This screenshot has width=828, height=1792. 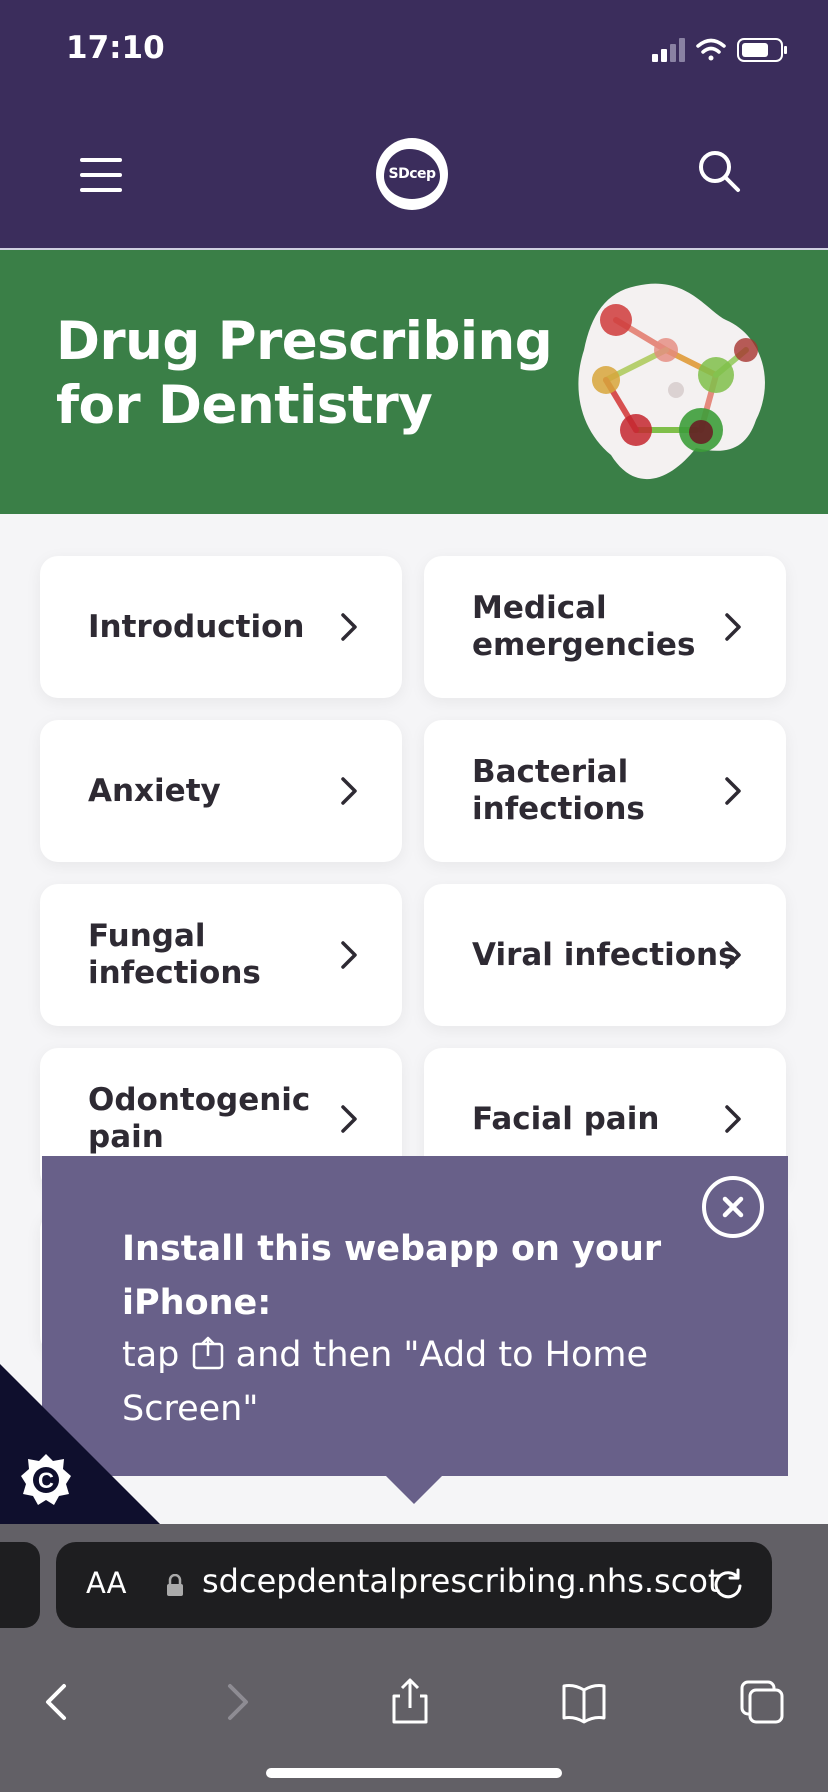 I want to click on reader-aa-button: AA, so click(x=106, y=1583).